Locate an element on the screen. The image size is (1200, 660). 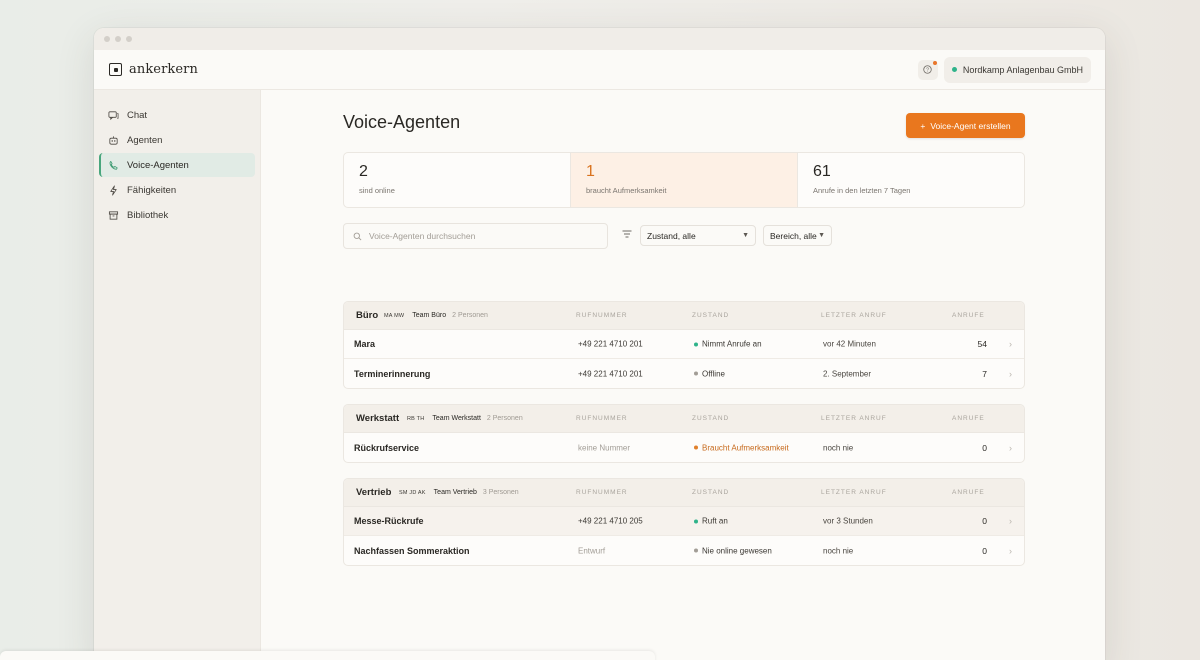
help-button: ? is located at coordinates (927, 69).